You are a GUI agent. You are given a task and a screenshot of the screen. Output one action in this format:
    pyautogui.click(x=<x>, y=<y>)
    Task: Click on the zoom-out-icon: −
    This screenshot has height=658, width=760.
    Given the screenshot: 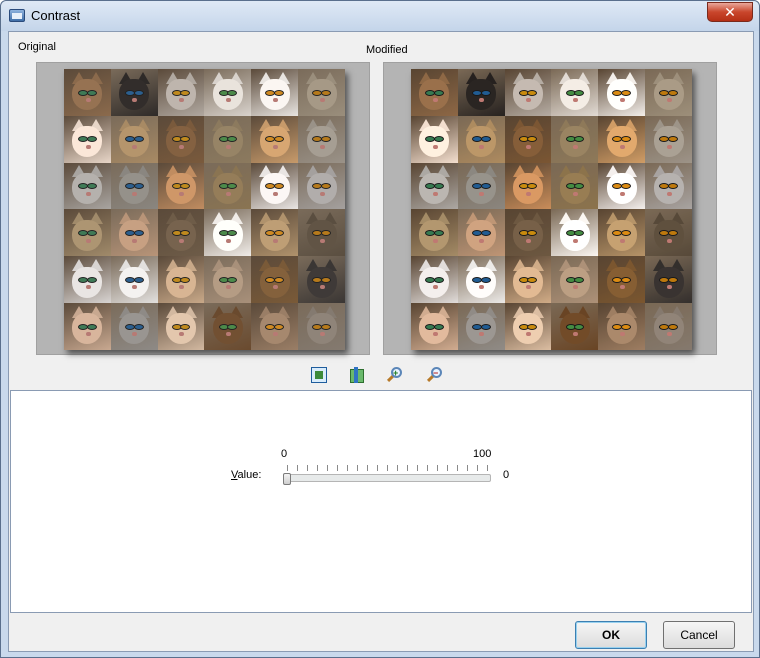 What is the action you would take?
    pyautogui.click(x=434, y=375)
    